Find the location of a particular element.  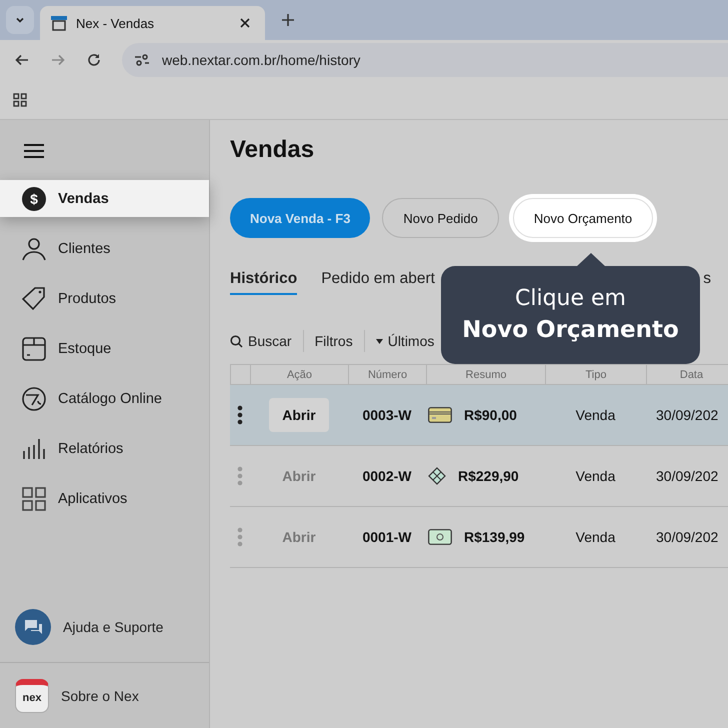

column-header: Ação is located at coordinates (299, 374).